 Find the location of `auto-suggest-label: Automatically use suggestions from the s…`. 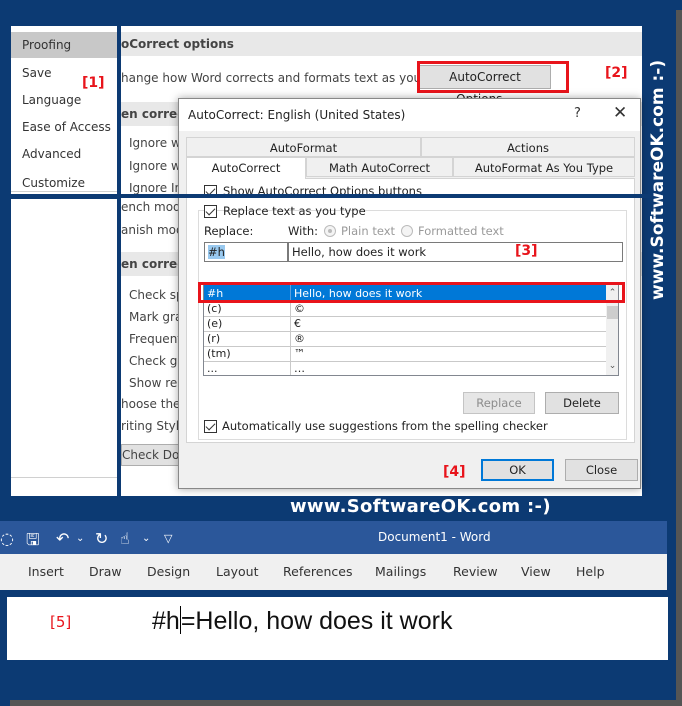

auto-suggest-label: Automatically use suggestions from the s… is located at coordinates (385, 426).